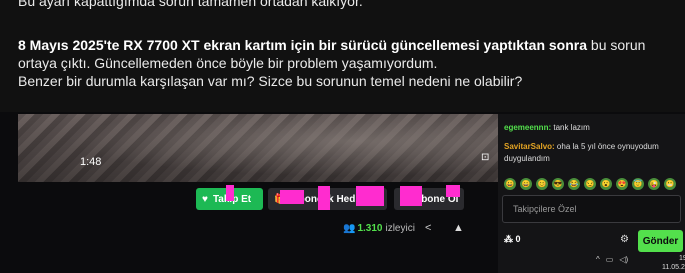 The image size is (685, 273). Describe the element at coordinates (660, 241) in the screenshot. I see `send-button: Gönder` at that location.